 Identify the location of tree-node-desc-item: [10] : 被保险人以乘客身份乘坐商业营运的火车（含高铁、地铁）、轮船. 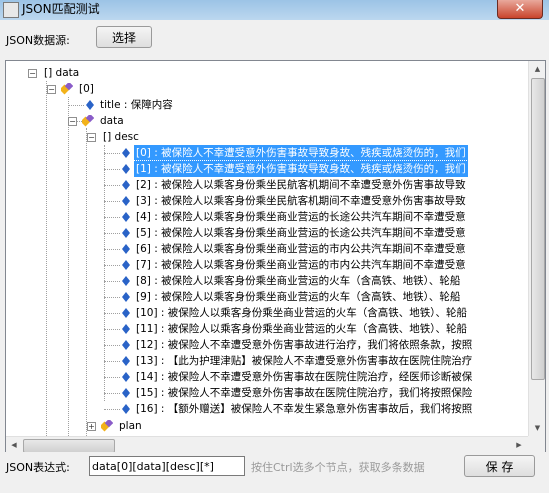
(295, 313).